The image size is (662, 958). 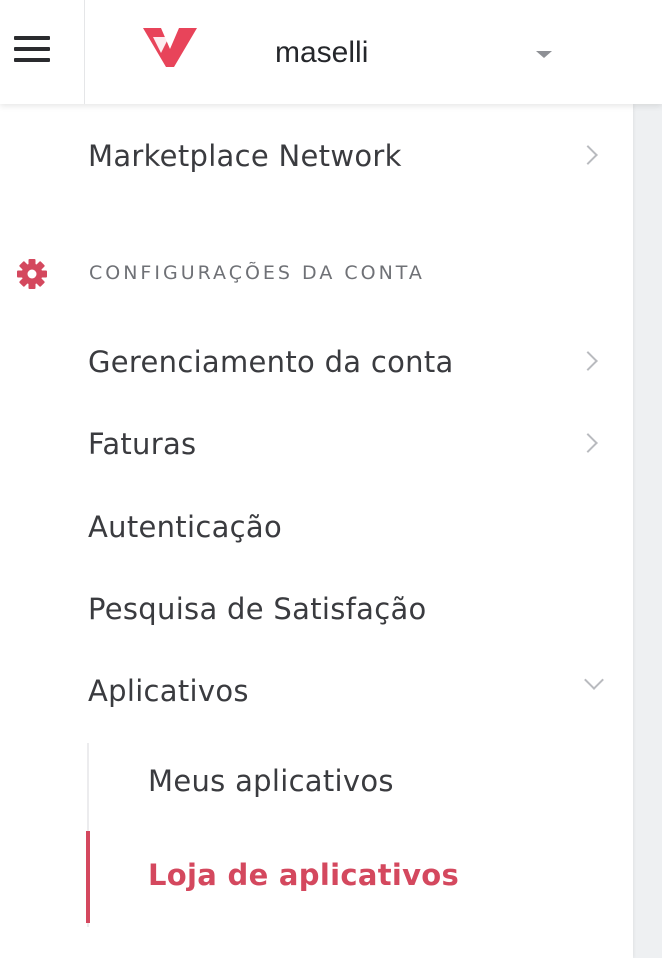 I want to click on sidebar-item-account-management: Gerenciamento da conta, so click(x=316, y=362).